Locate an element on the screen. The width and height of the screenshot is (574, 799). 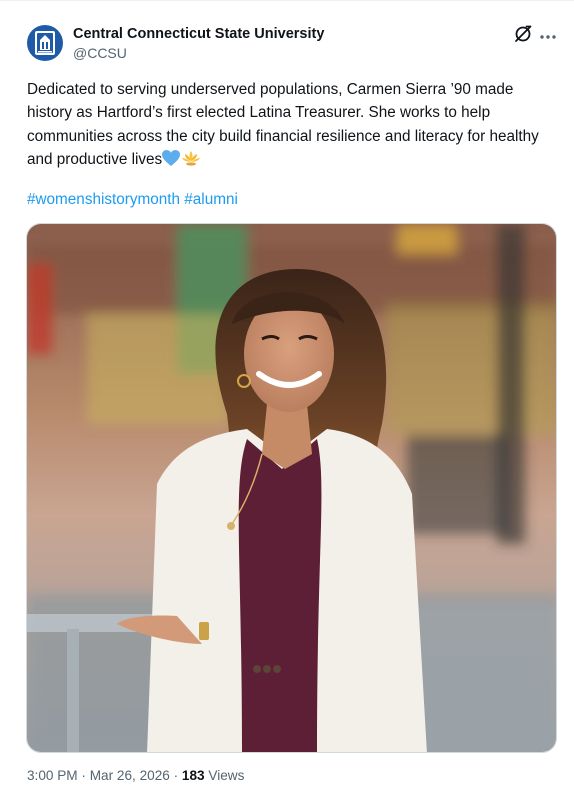
post-date: Mar 26, 2026 is located at coordinates (130, 775).